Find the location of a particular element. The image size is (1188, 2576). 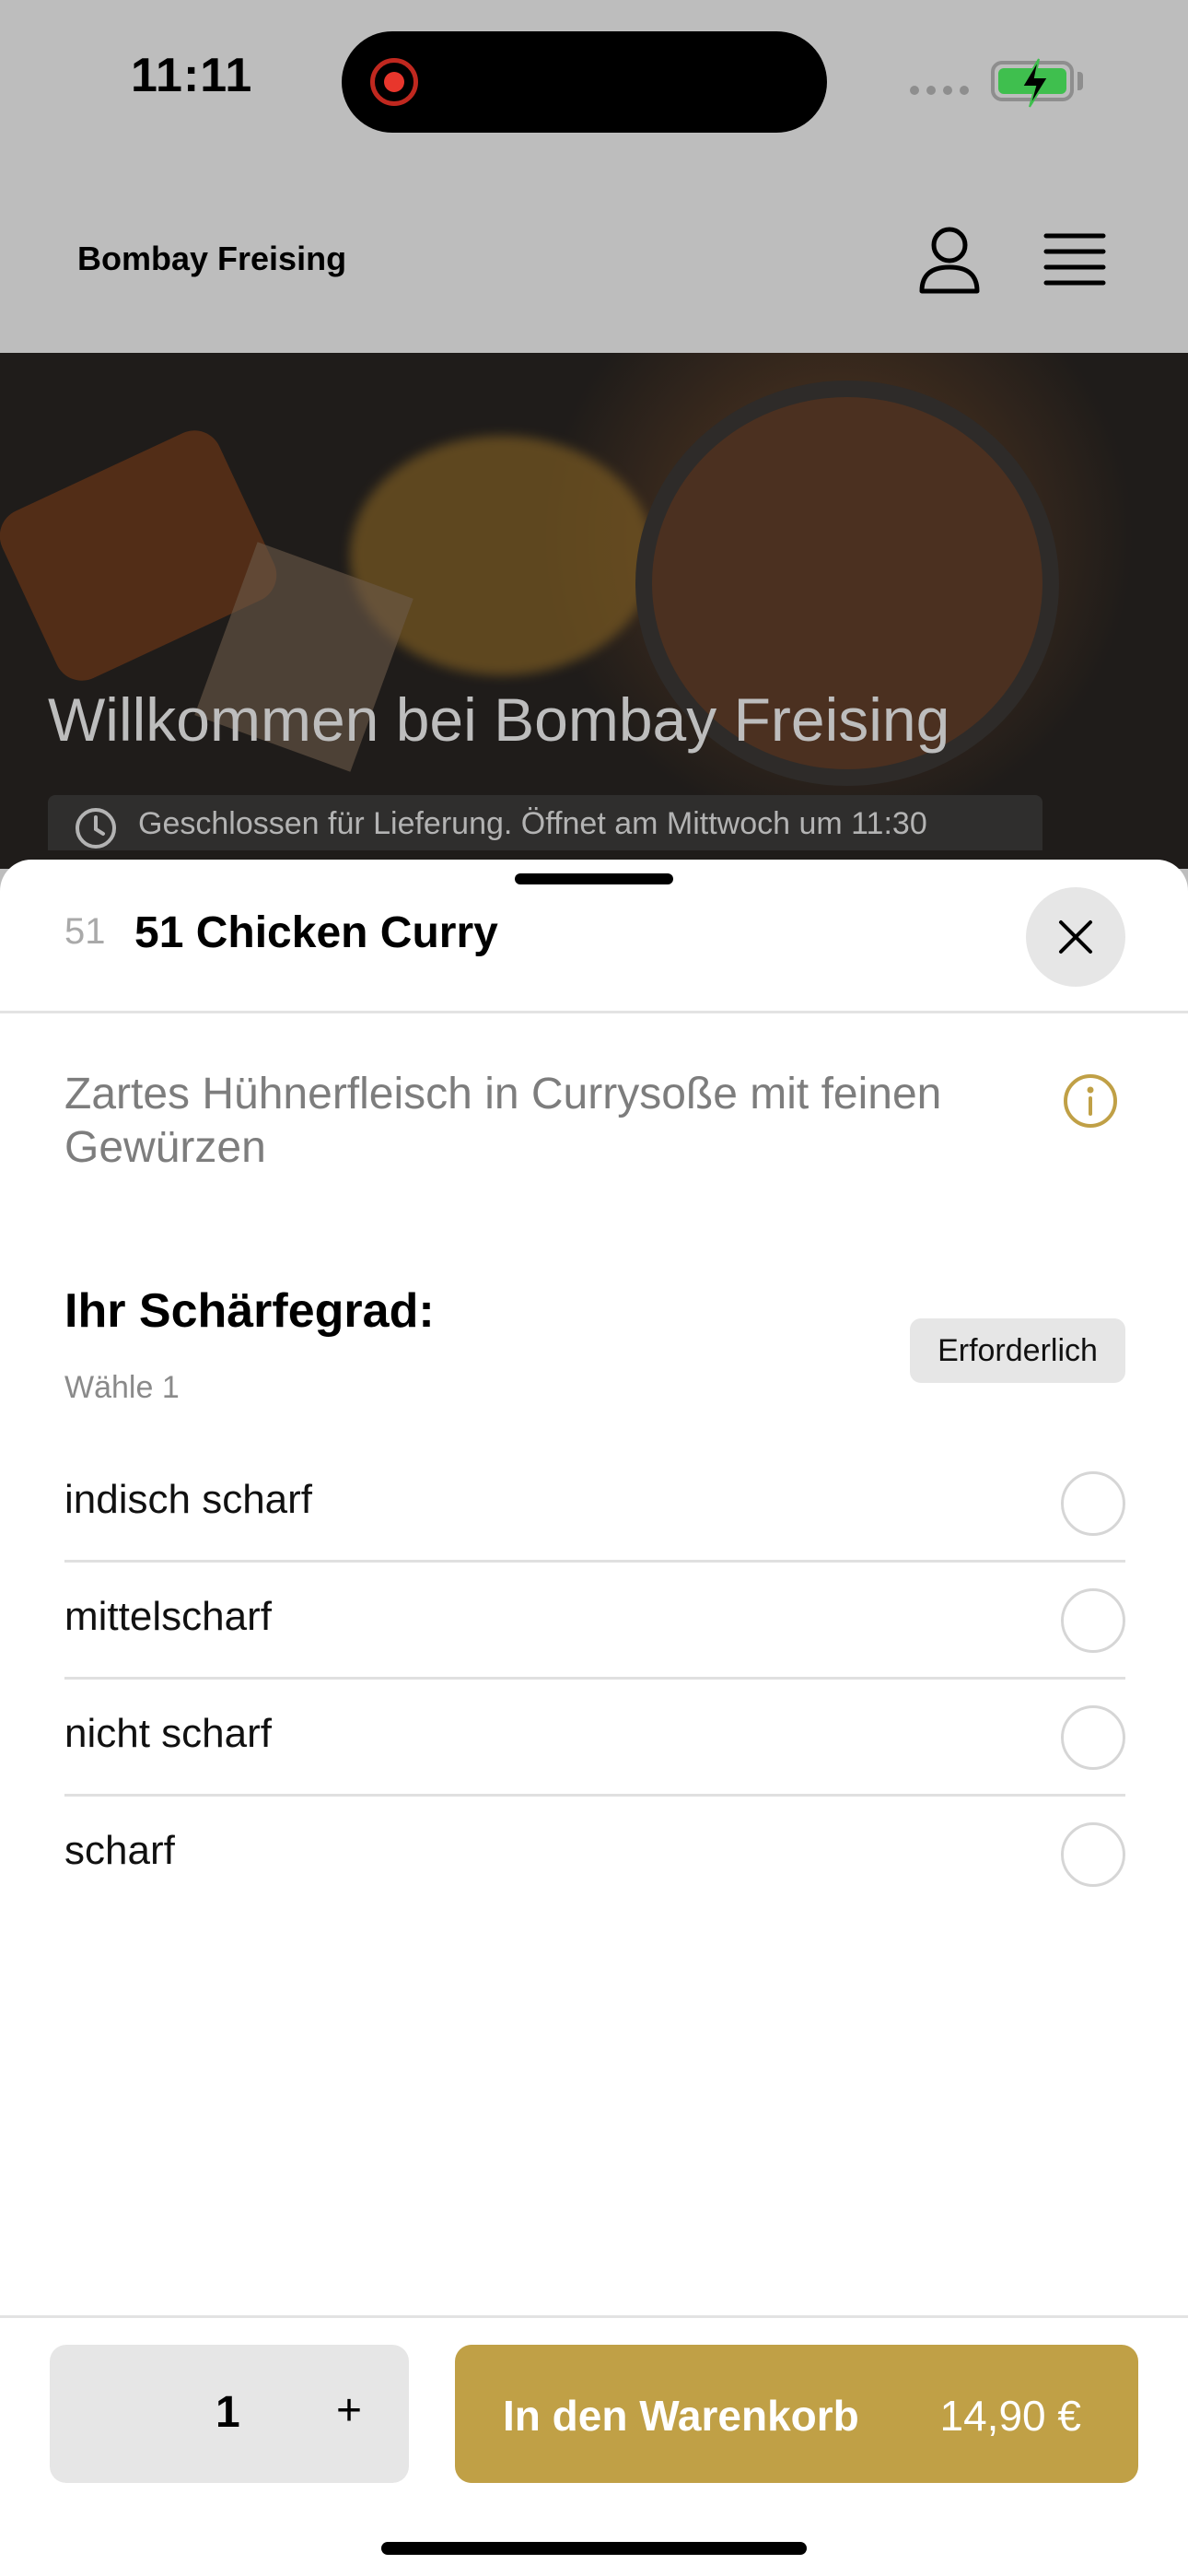

hamburger-menu-icon is located at coordinates (1074, 259).